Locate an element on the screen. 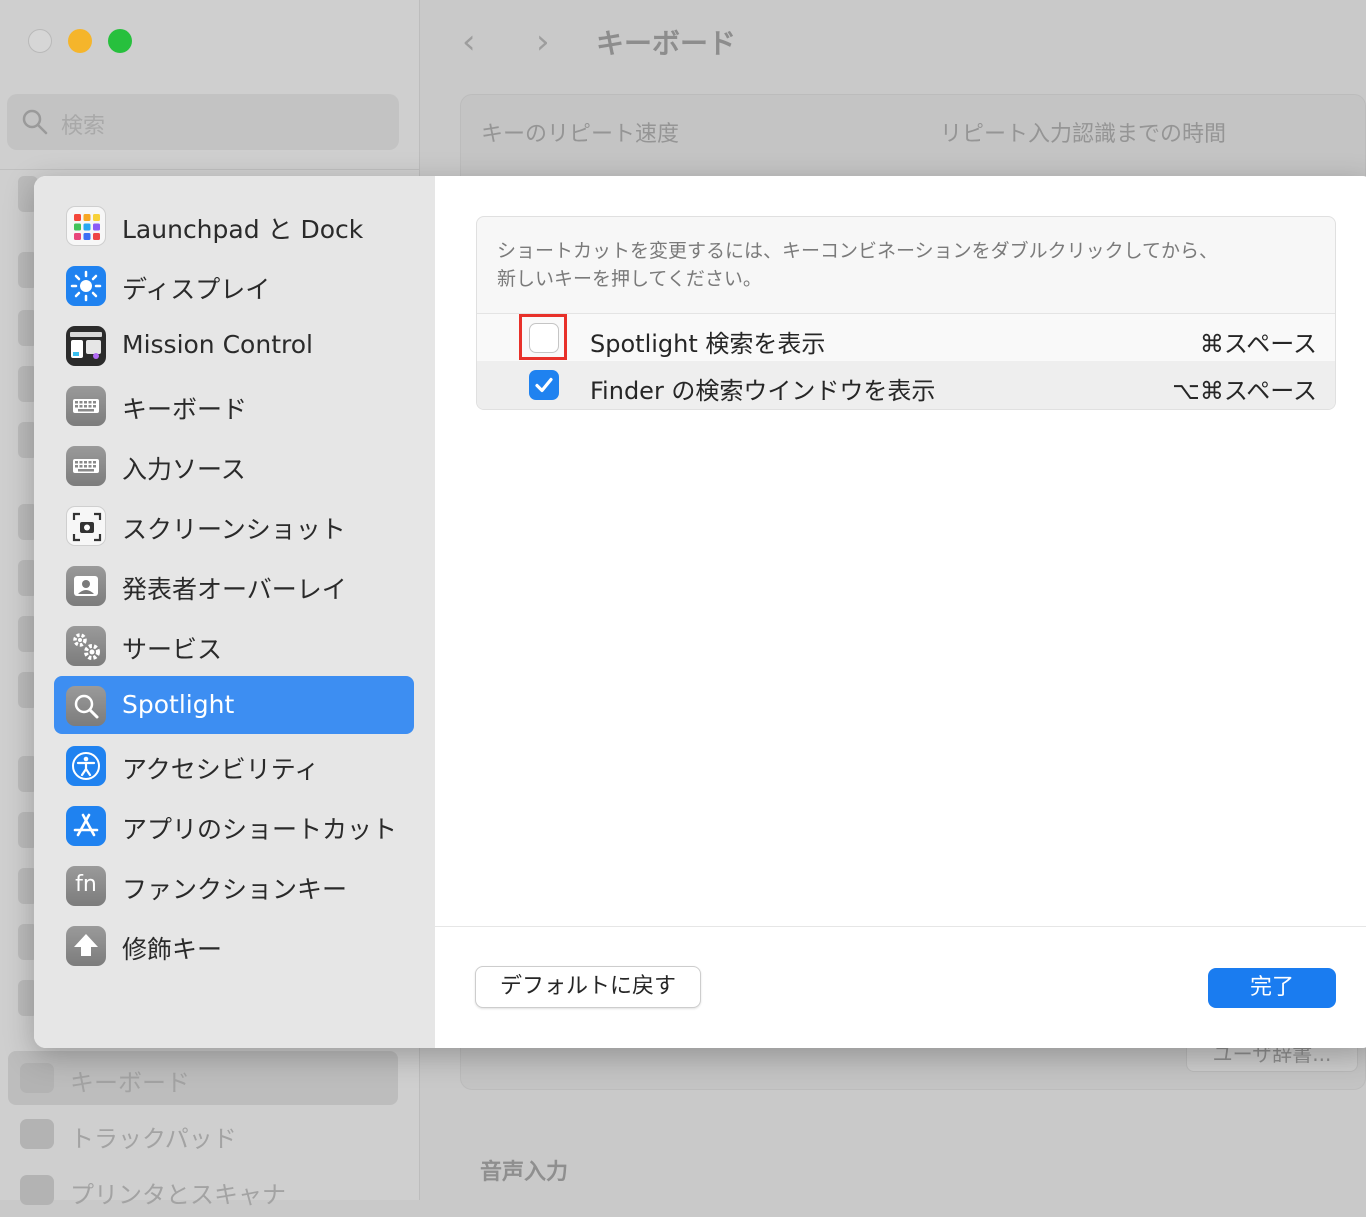  category-screenshots: スクリーンショット is located at coordinates (234, 525).